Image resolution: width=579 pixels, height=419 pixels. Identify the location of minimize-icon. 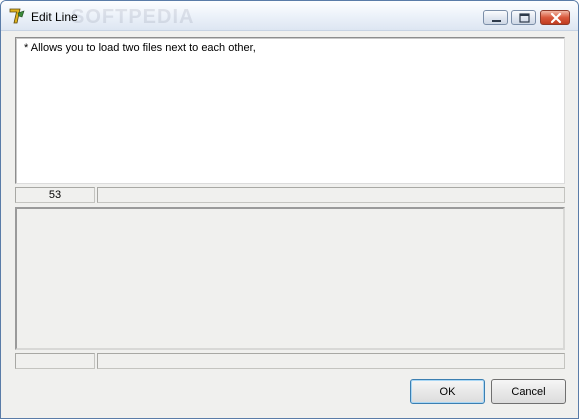
(496, 21).